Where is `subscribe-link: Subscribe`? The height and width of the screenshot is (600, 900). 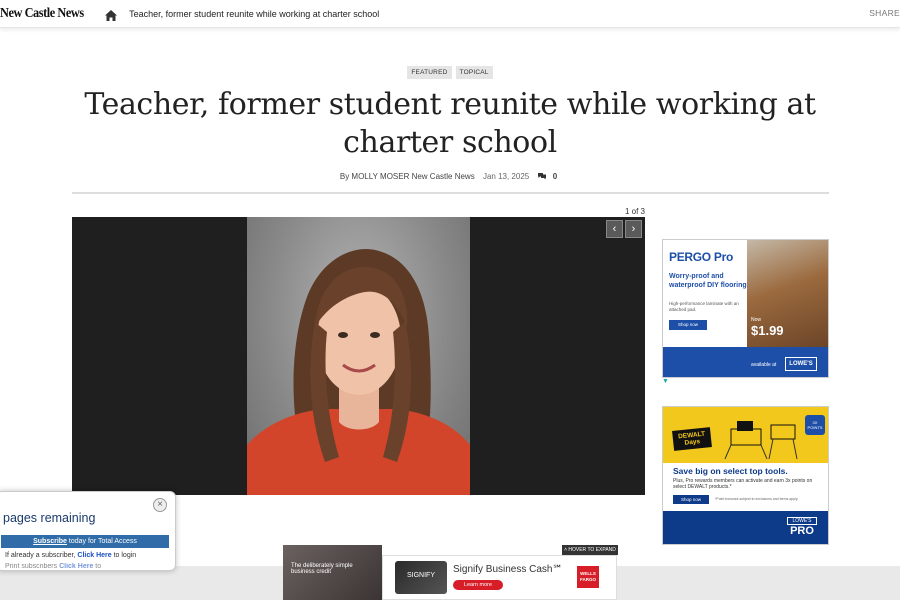 subscribe-link: Subscribe is located at coordinates (50, 541).